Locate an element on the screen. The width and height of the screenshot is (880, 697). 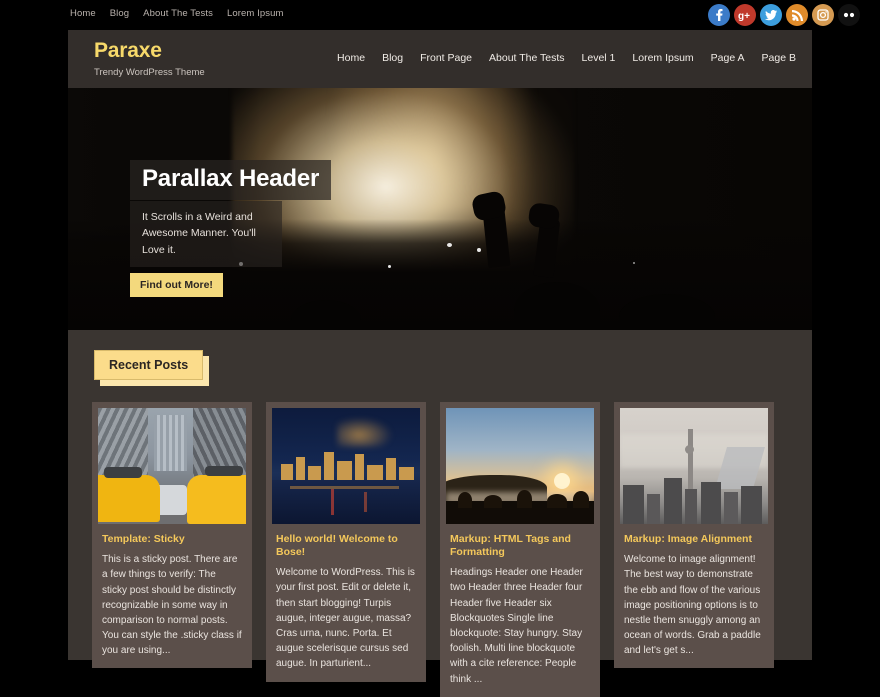
nav-item-level-1: Level 1 is located at coordinates (599, 58).